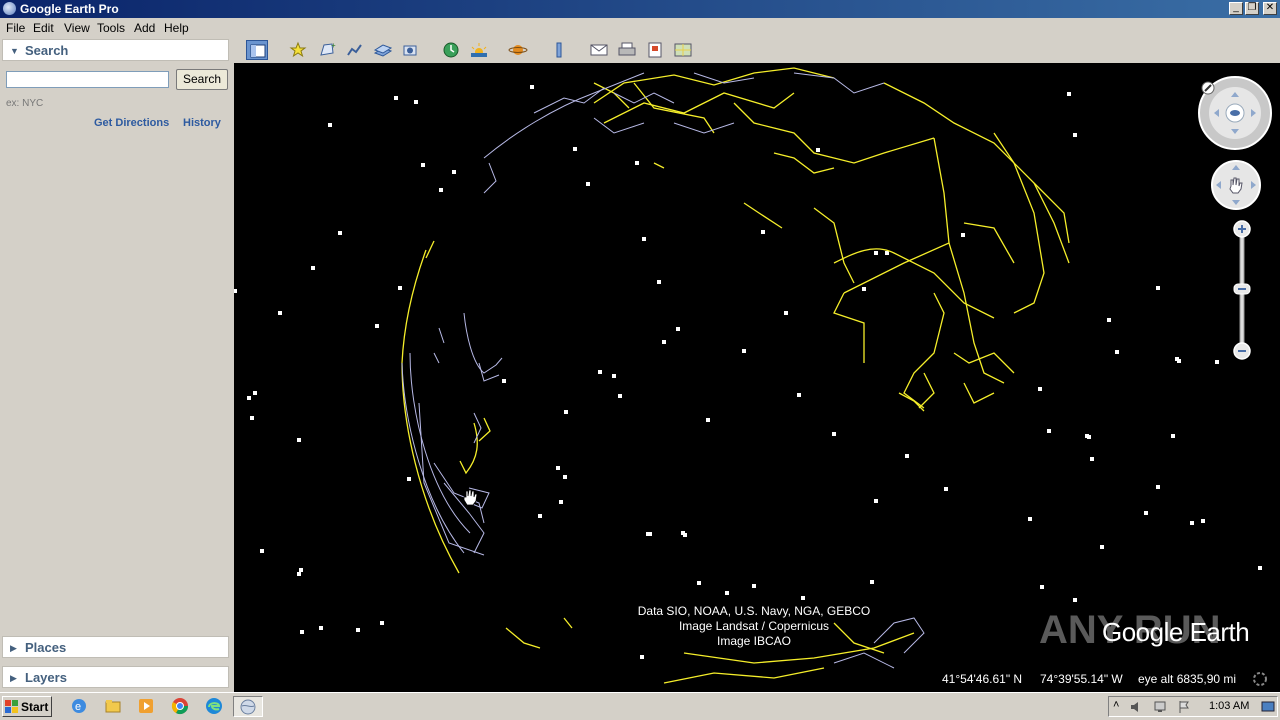 This screenshot has height=720, width=1280. What do you see at coordinates (146, 706) in the screenshot?
I see `media-player-icon` at bounding box center [146, 706].